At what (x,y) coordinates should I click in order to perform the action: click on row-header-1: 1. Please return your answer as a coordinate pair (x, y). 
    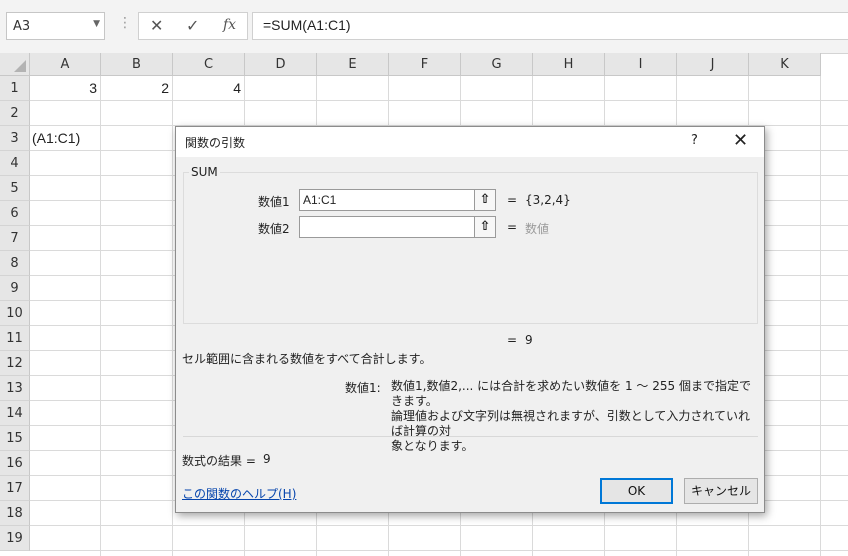
    Looking at the image, I should click on (15, 88).